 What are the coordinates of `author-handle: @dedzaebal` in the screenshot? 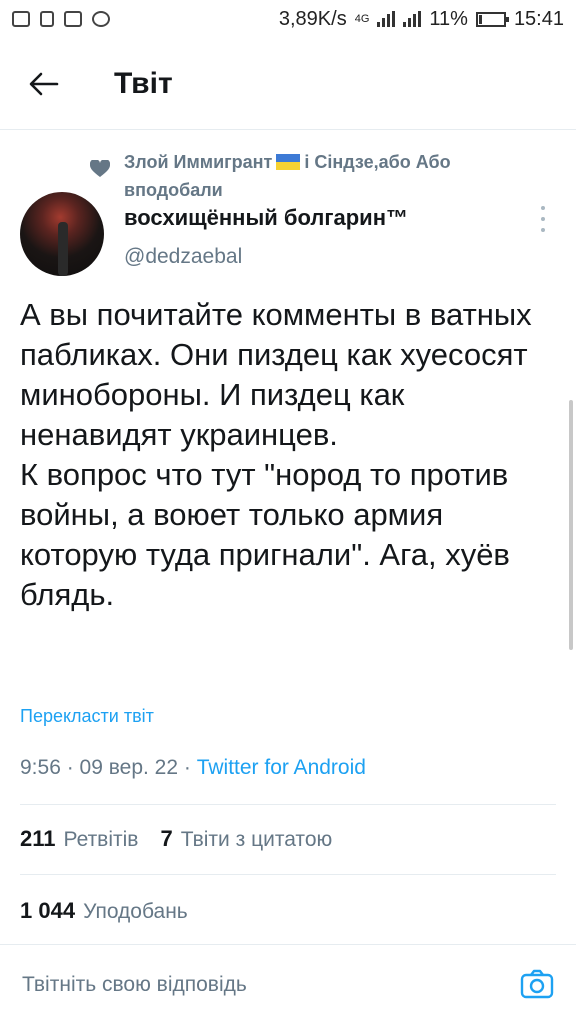 It's located at (183, 257).